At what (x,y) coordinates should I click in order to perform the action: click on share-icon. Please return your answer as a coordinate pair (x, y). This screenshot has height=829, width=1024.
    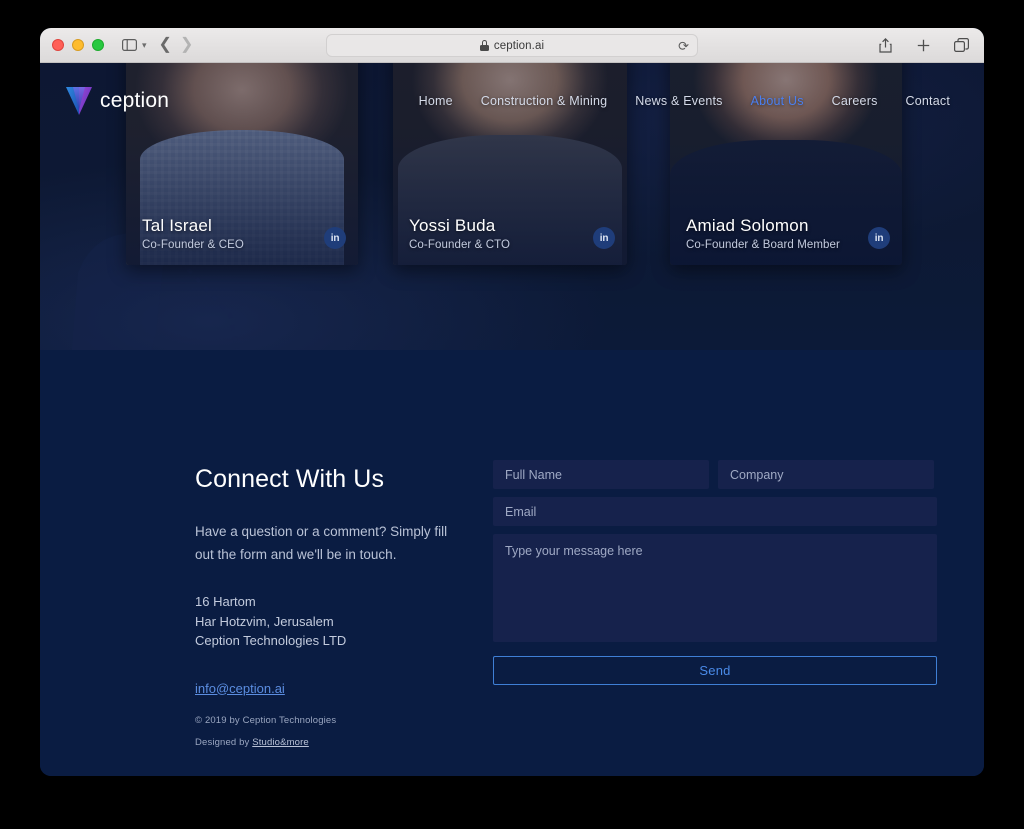
    Looking at the image, I should click on (885, 45).